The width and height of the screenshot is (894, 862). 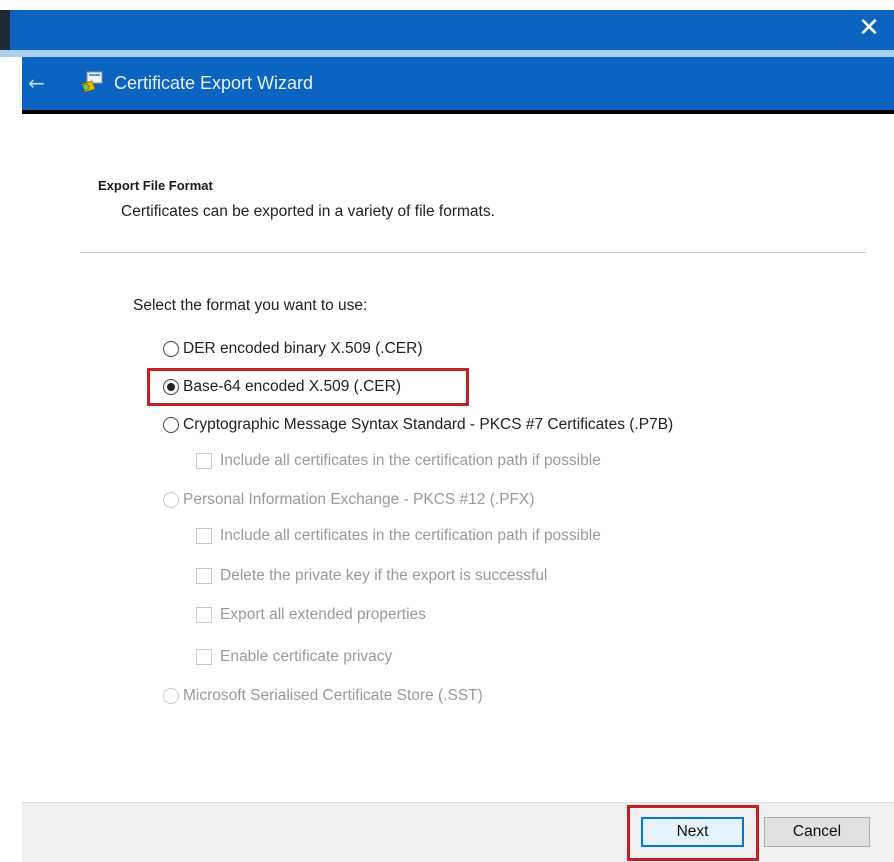 I want to click on highlight-box-next, so click(x=693, y=833).